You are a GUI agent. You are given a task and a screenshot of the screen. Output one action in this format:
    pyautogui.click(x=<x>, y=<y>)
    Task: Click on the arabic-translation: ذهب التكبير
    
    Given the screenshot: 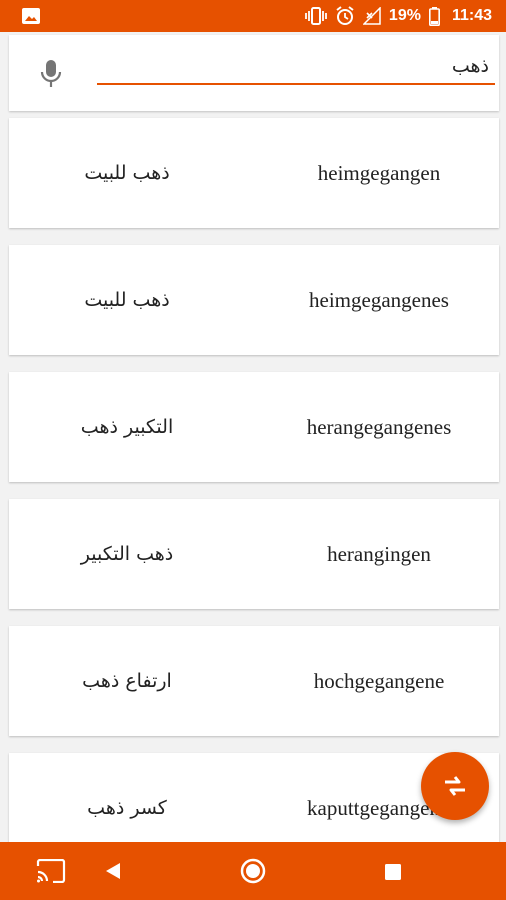 What is the action you would take?
    pyautogui.click(x=127, y=554)
    